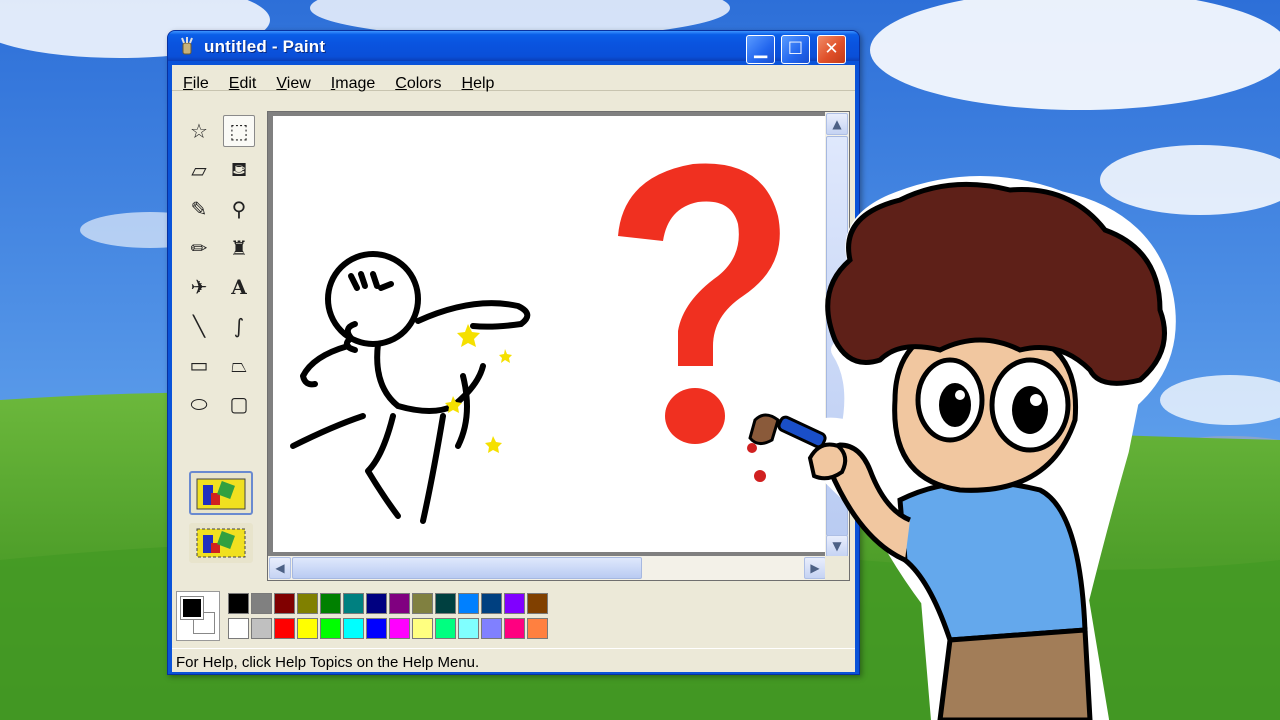 This screenshot has height=720, width=1280. I want to click on color-picker-icon: ✎, so click(199, 209).